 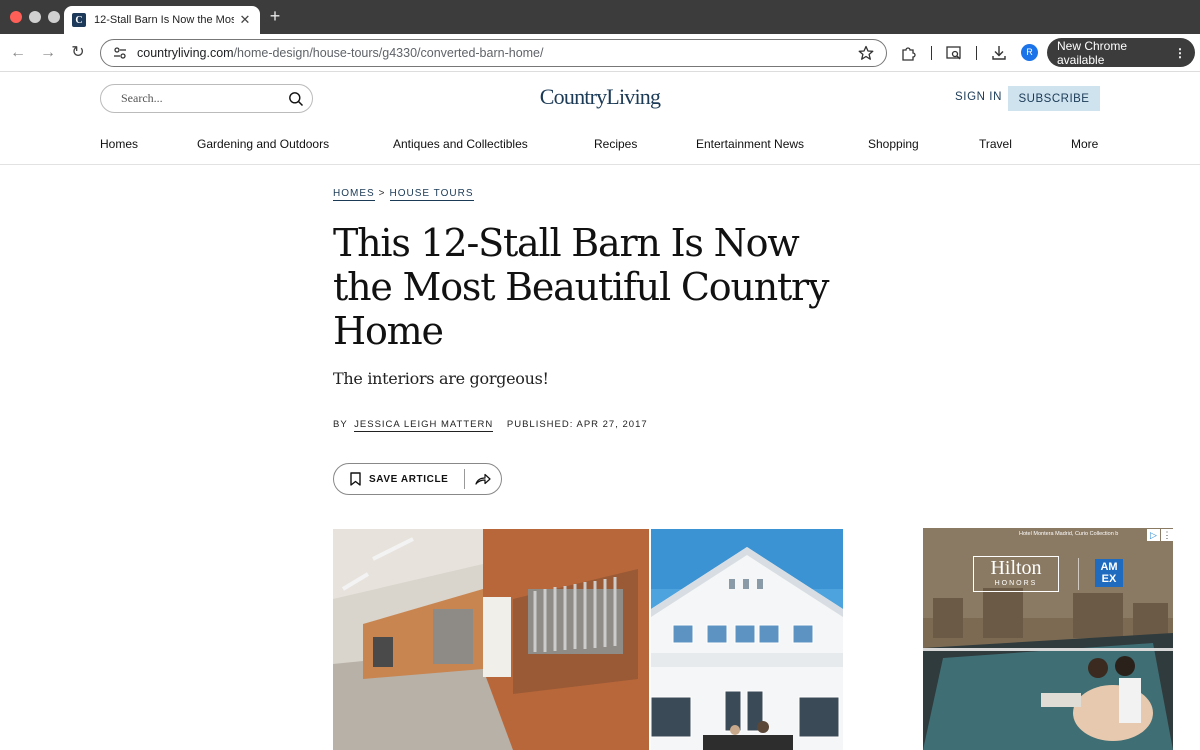 What do you see at coordinates (354, 194) in the screenshot?
I see `breadcrumb-homes: HOMES` at bounding box center [354, 194].